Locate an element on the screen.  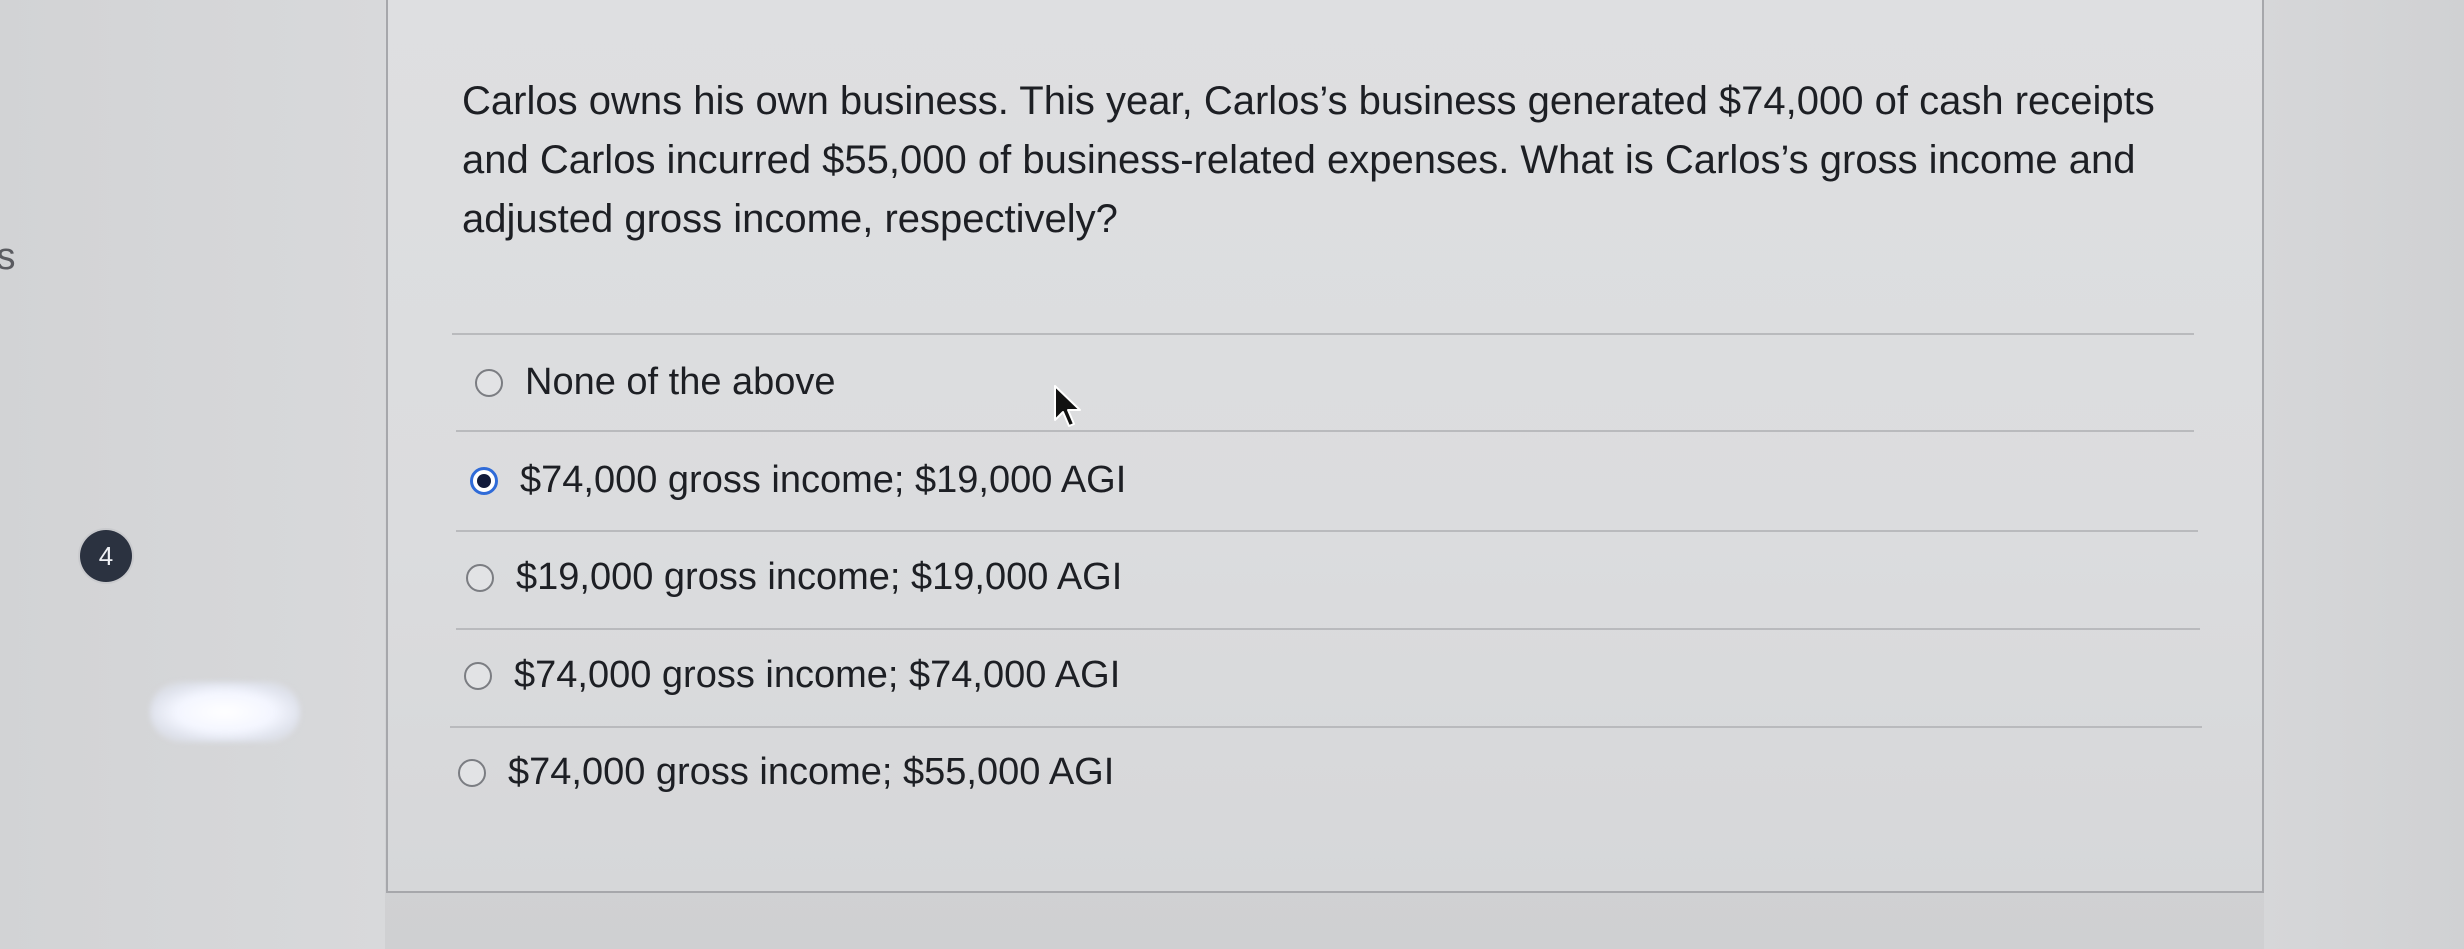
answer-option-label: $74,000 gross income; $55,000 AGI is located at coordinates (811, 772).